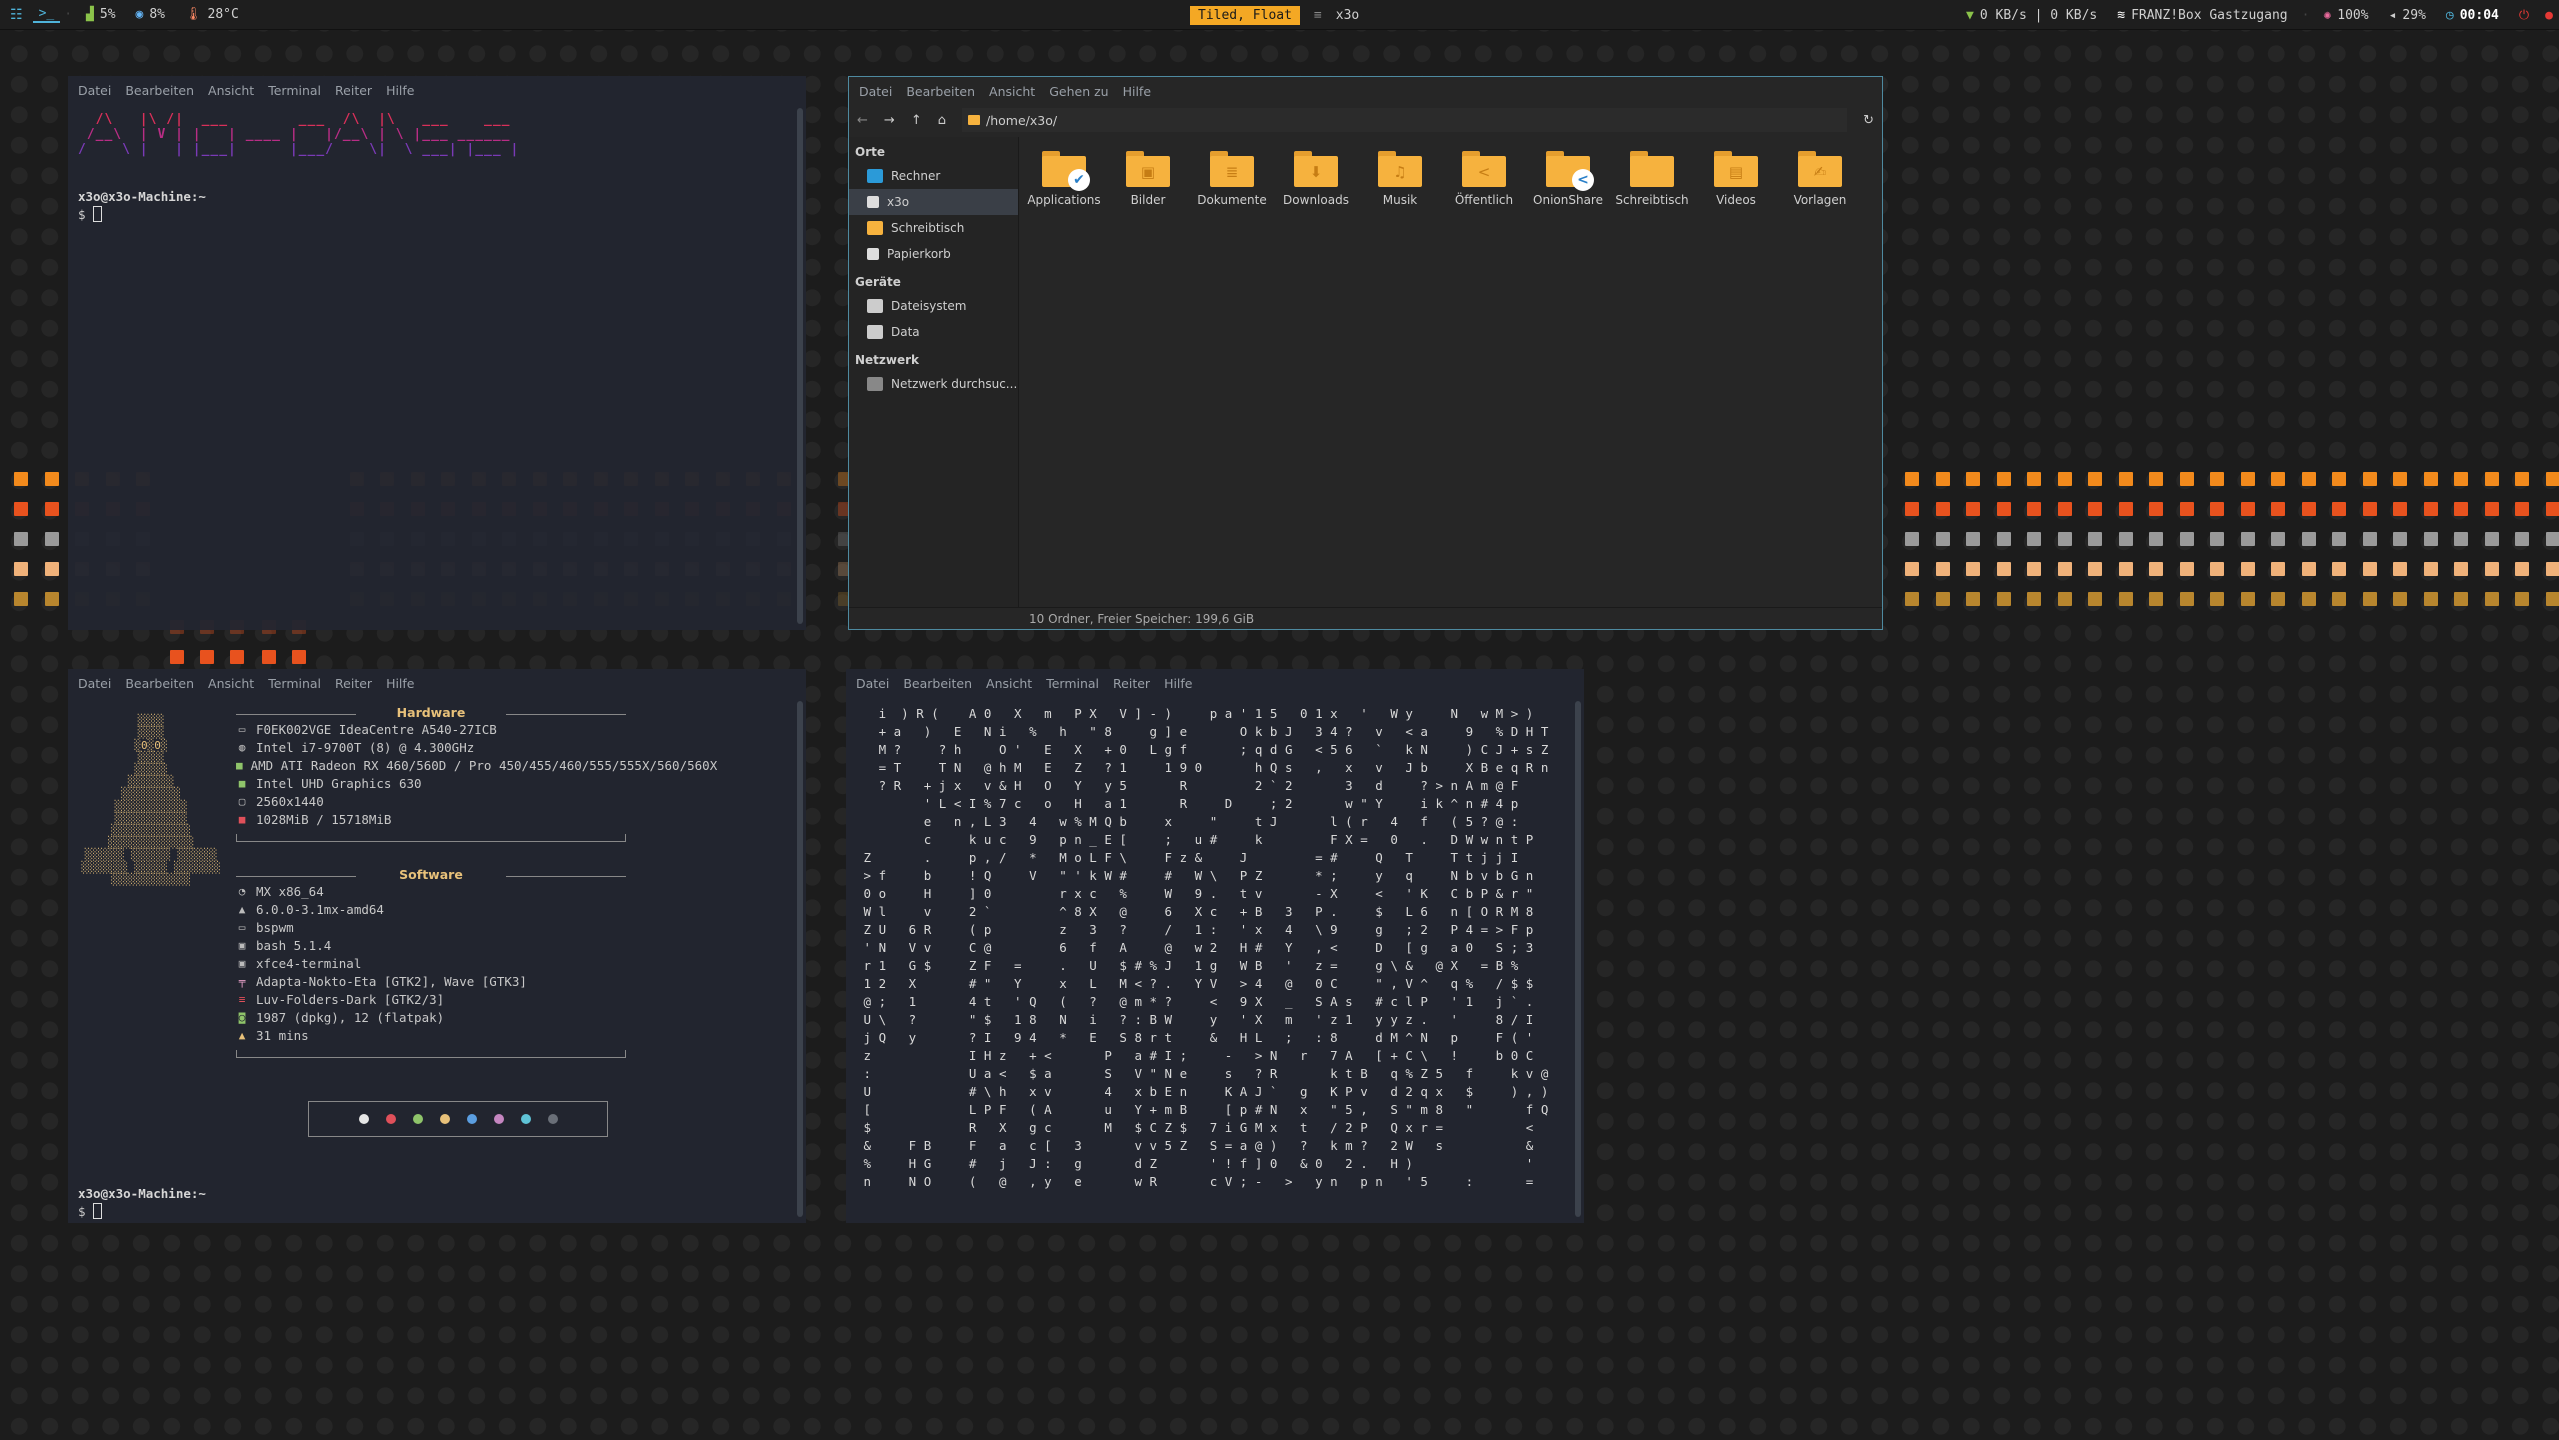 The height and width of the screenshot is (1440, 2559). I want to click on folder-item: ▣ Bilder, so click(1148, 179).